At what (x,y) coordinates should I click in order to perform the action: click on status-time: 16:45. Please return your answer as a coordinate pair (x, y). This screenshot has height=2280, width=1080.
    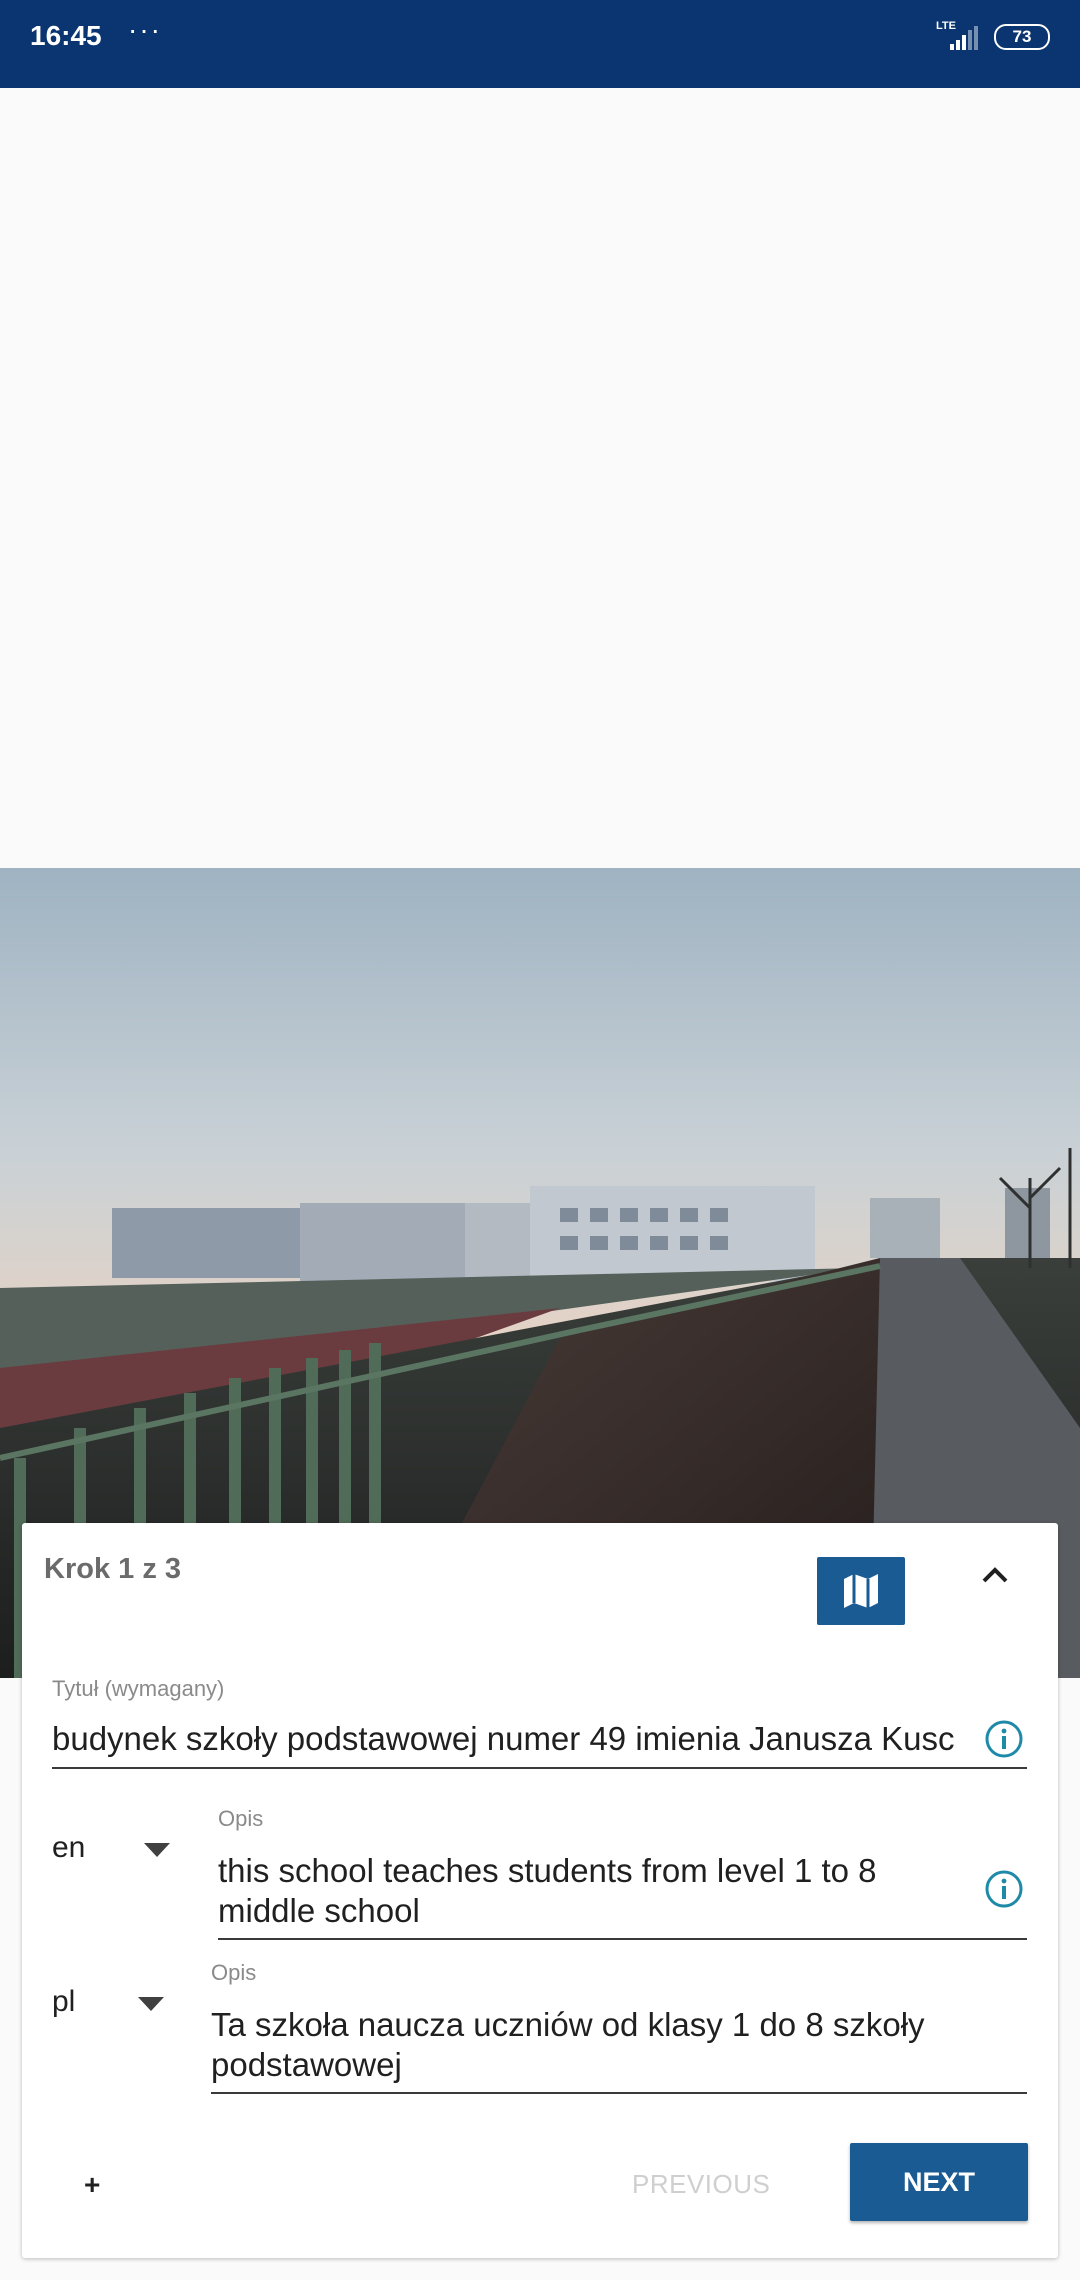
    Looking at the image, I should click on (66, 35).